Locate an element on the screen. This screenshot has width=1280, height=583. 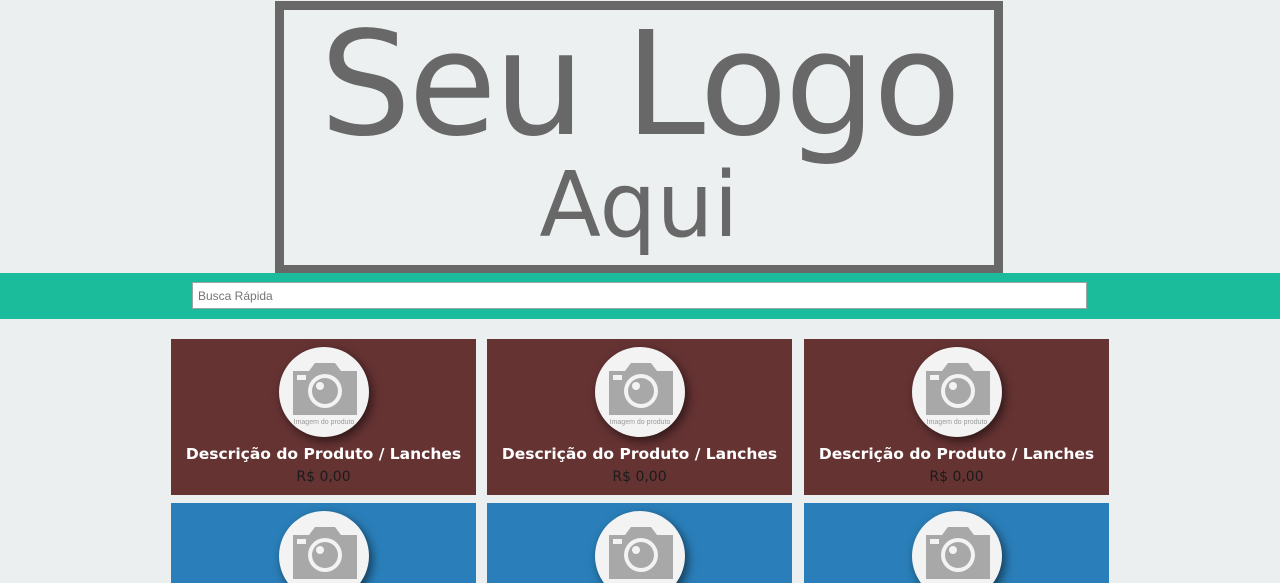
search-bar is located at coordinates (640, 296).